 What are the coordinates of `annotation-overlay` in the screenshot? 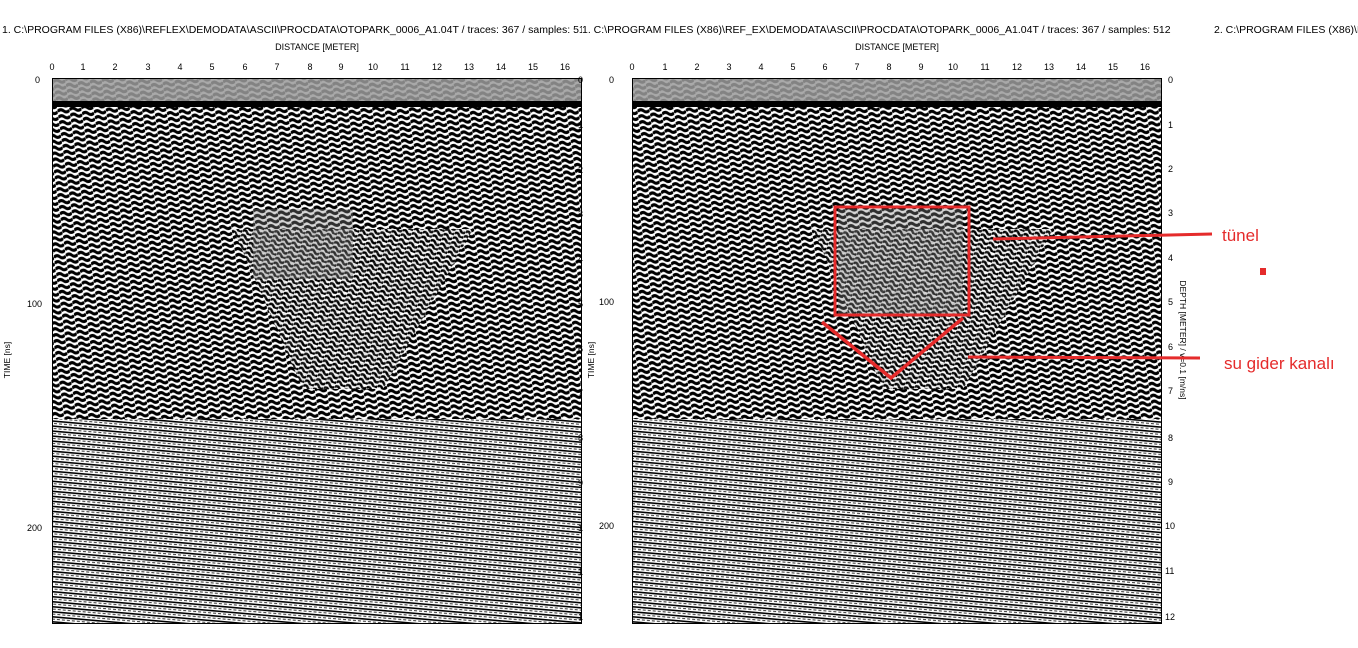 It's located at (1043, 293).